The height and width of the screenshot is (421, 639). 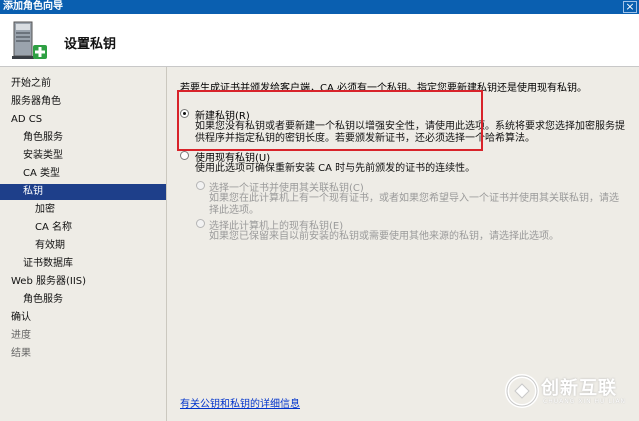 What do you see at coordinates (240, 402) in the screenshot?
I see `help-link-keys: 有关公钥和私钥的详细信息` at bounding box center [240, 402].